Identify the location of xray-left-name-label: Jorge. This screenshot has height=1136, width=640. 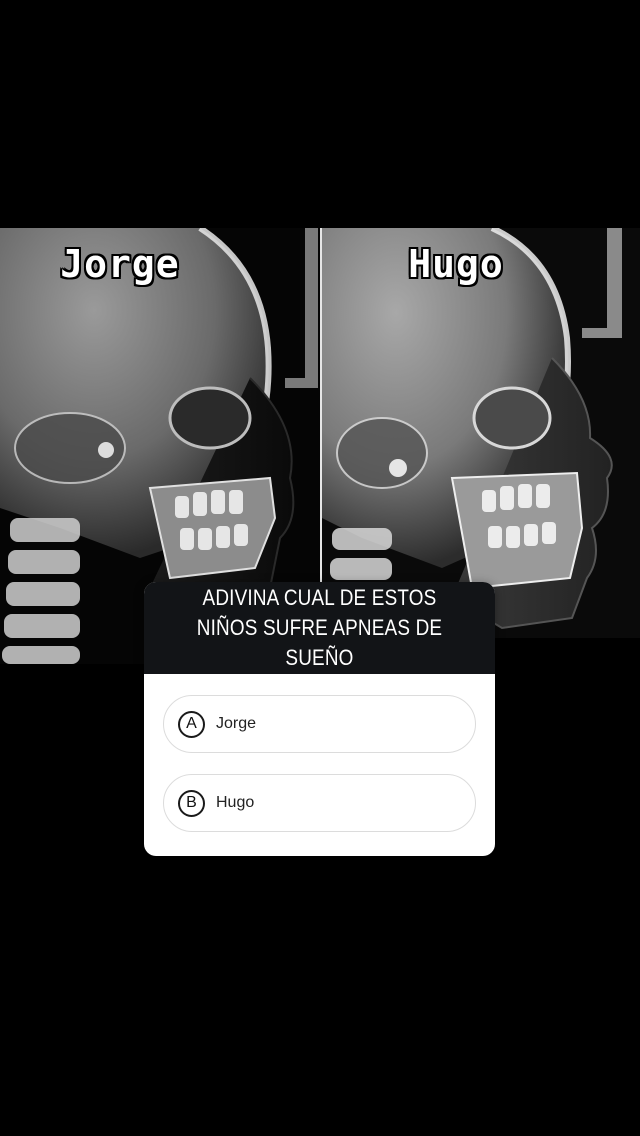
(120, 264).